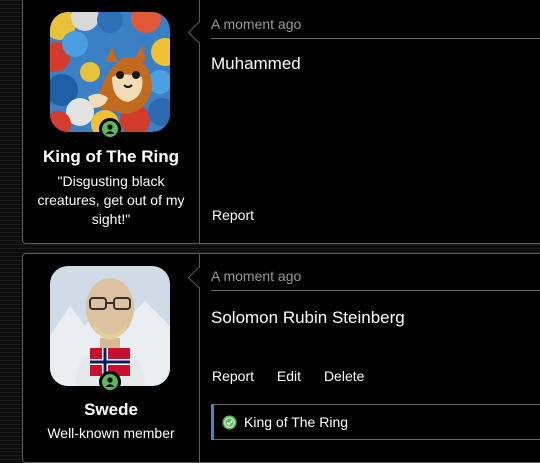 Image resolution: width=540 pixels, height=463 pixels. What do you see at coordinates (296, 422) in the screenshot?
I see `reaction-user-link: King of The Ring` at bounding box center [296, 422].